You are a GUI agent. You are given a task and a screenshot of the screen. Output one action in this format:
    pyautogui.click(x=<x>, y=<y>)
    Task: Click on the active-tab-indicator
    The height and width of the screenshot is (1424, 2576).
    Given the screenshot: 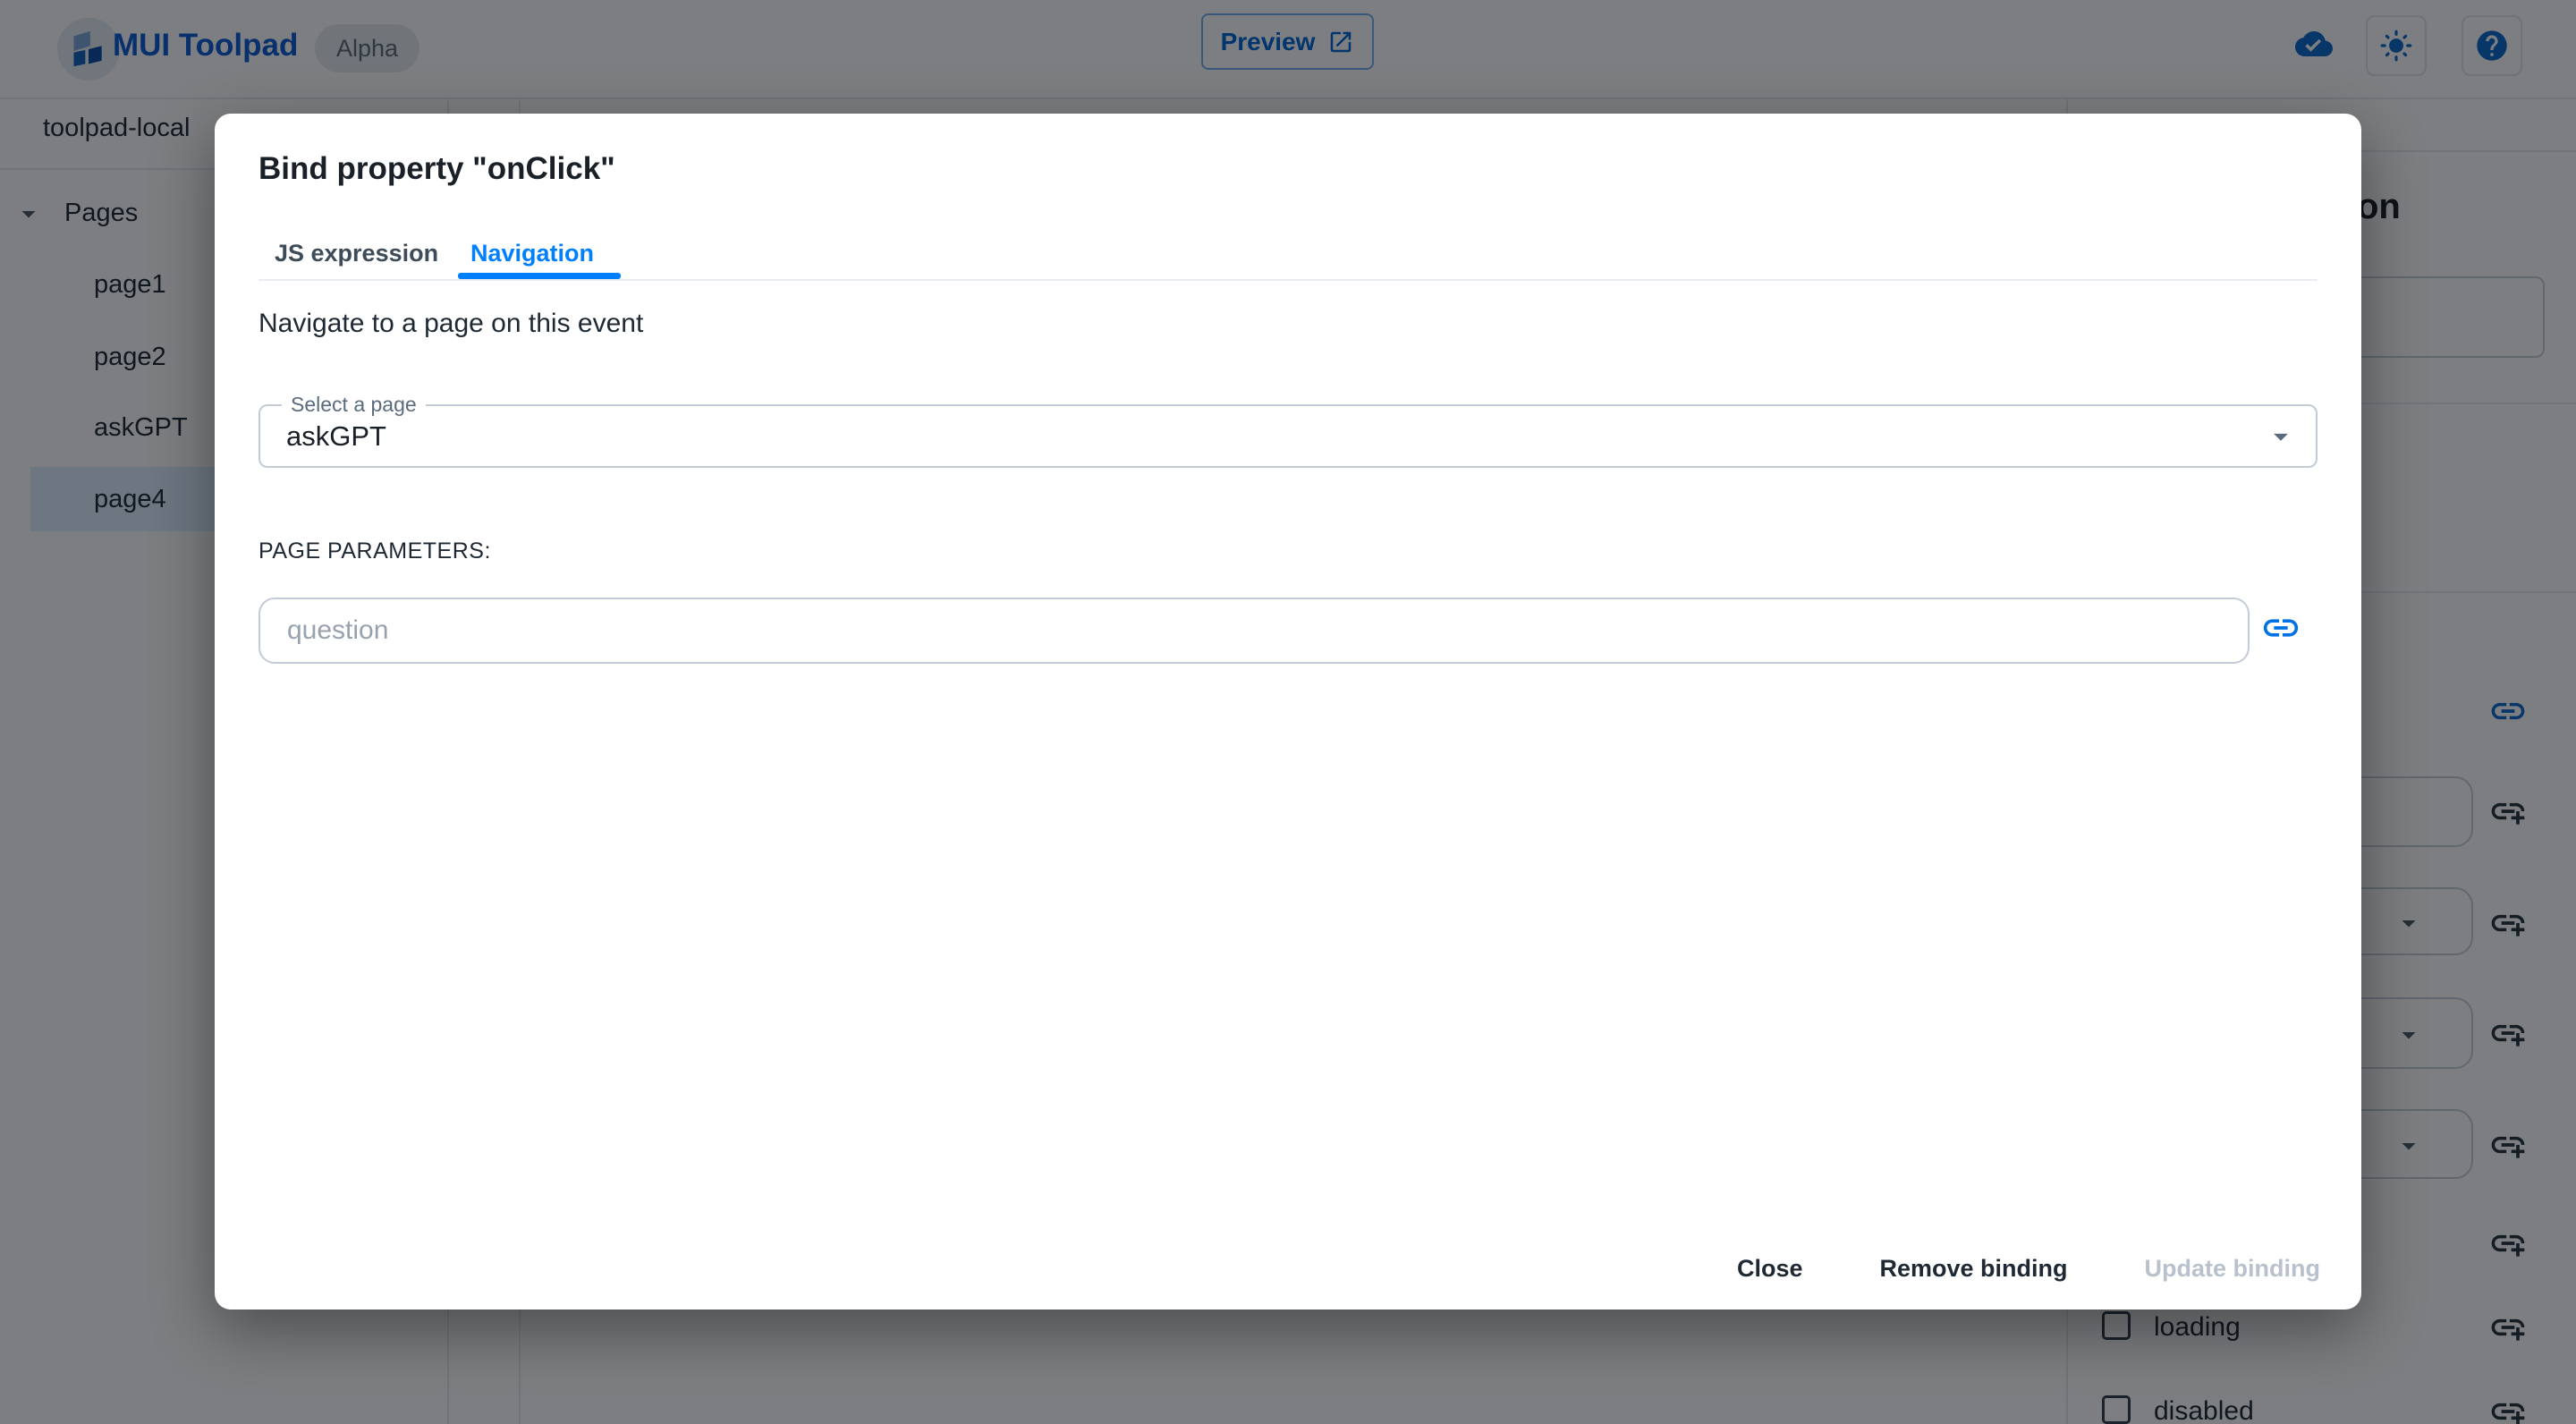 What is the action you would take?
    pyautogui.click(x=539, y=276)
    